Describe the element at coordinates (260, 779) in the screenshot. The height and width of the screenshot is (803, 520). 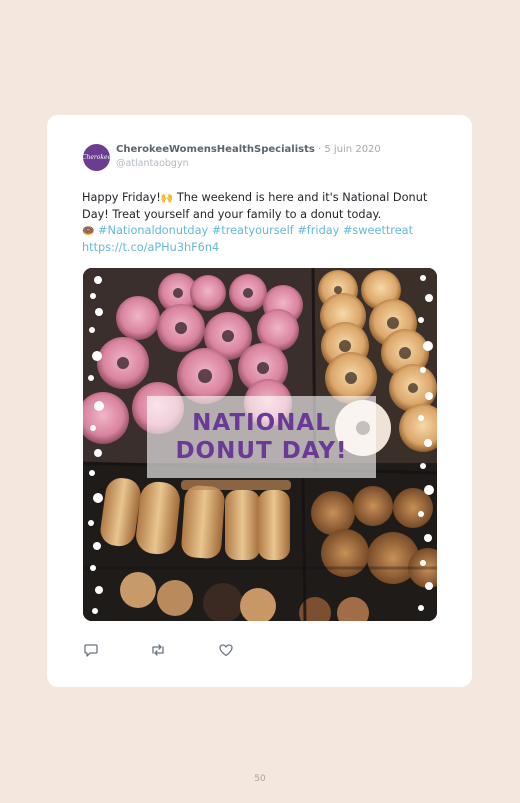
I see `page-number: 50` at that location.